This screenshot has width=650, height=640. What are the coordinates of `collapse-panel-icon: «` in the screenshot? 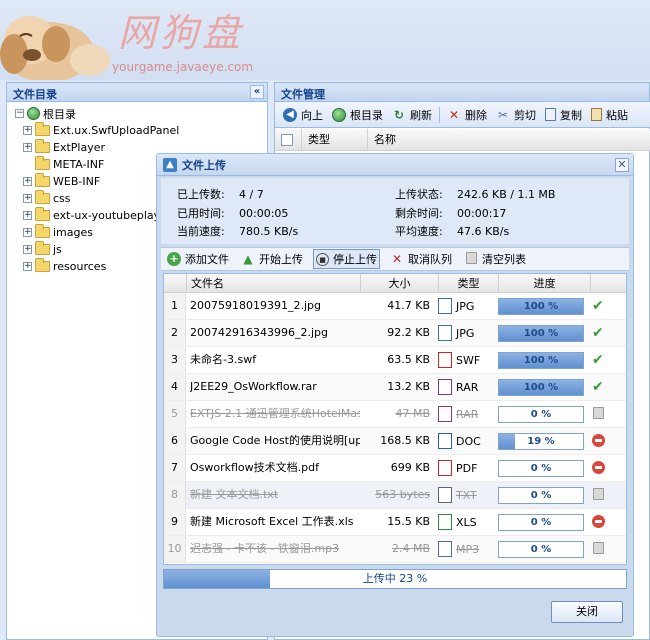 It's located at (257, 92).